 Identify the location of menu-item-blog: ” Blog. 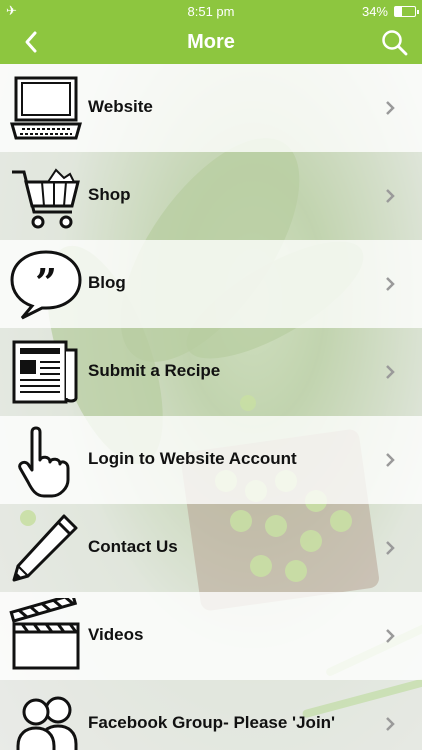
(211, 284).